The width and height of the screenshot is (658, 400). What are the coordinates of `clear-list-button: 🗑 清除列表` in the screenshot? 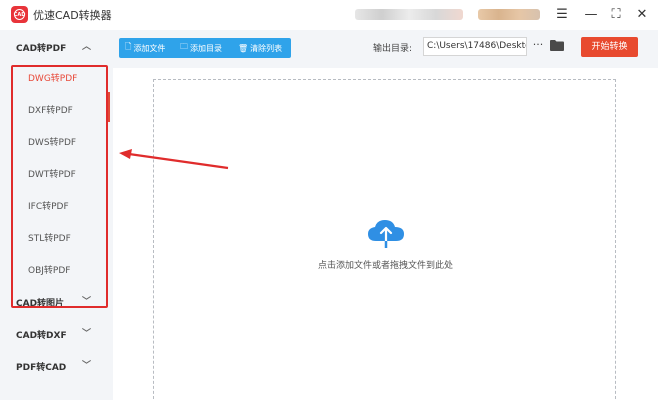 It's located at (260, 48).